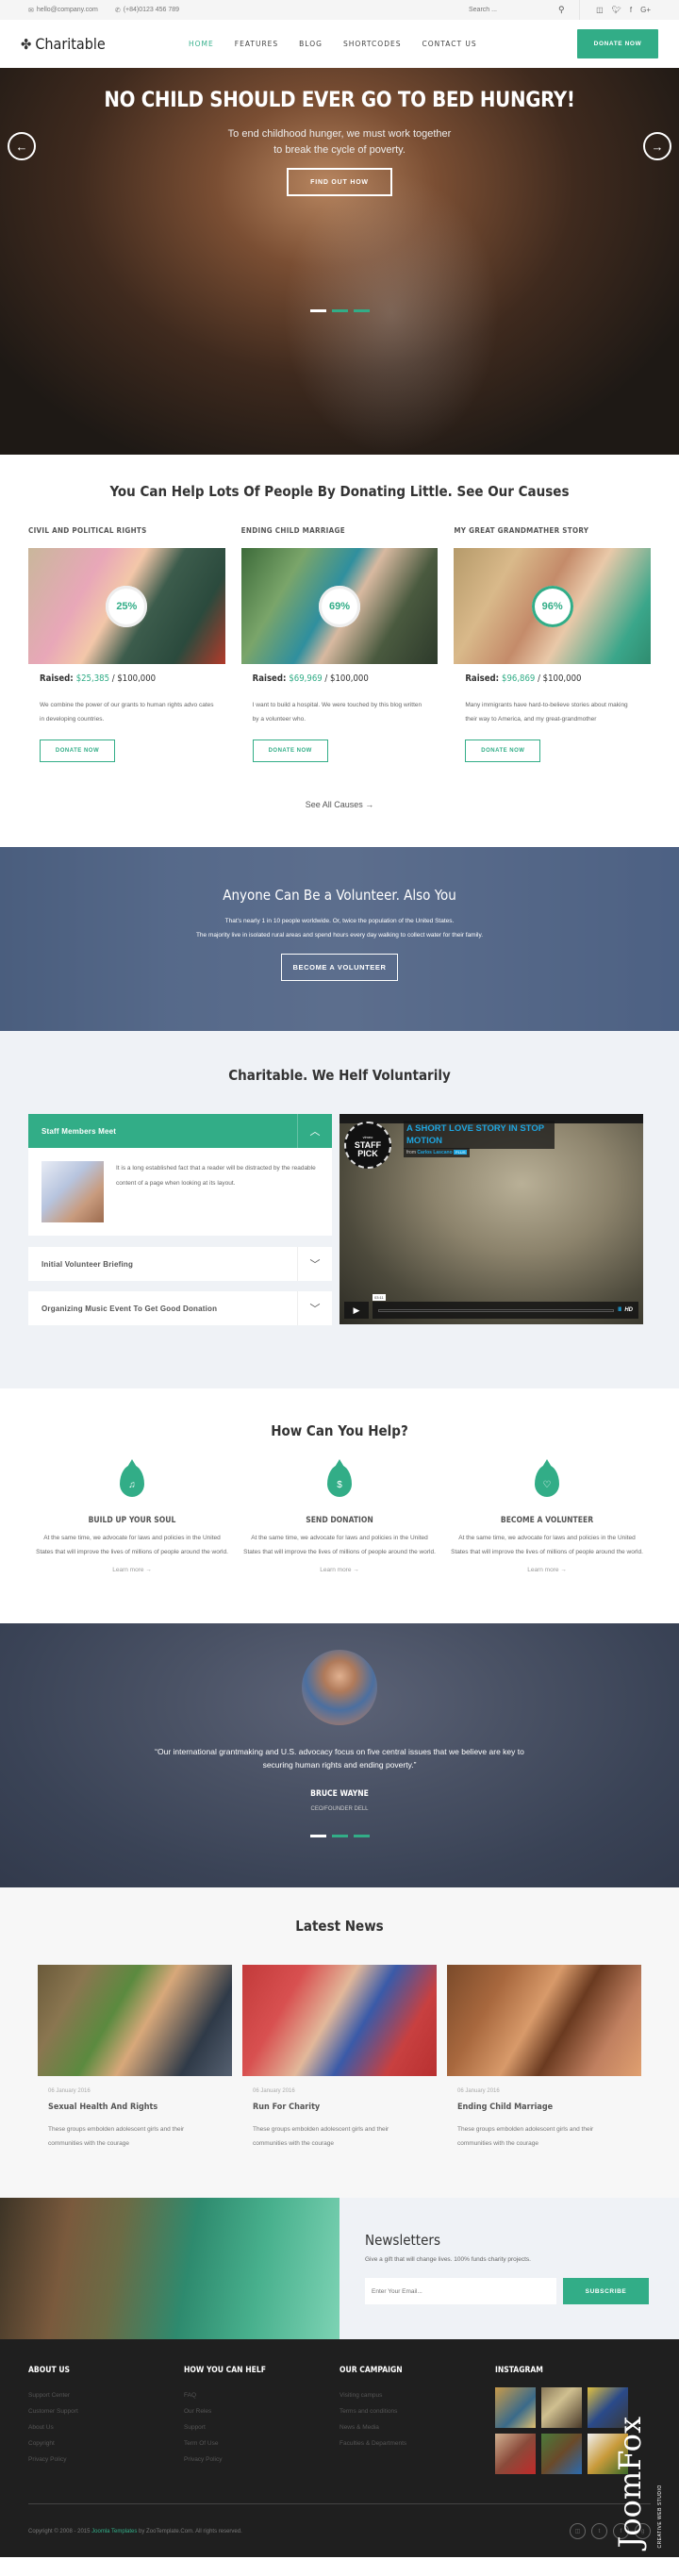  I want to click on accordion-item-initial-volunteer-briefing: Initial Volunteer Briefing ﹀, so click(180, 1264).